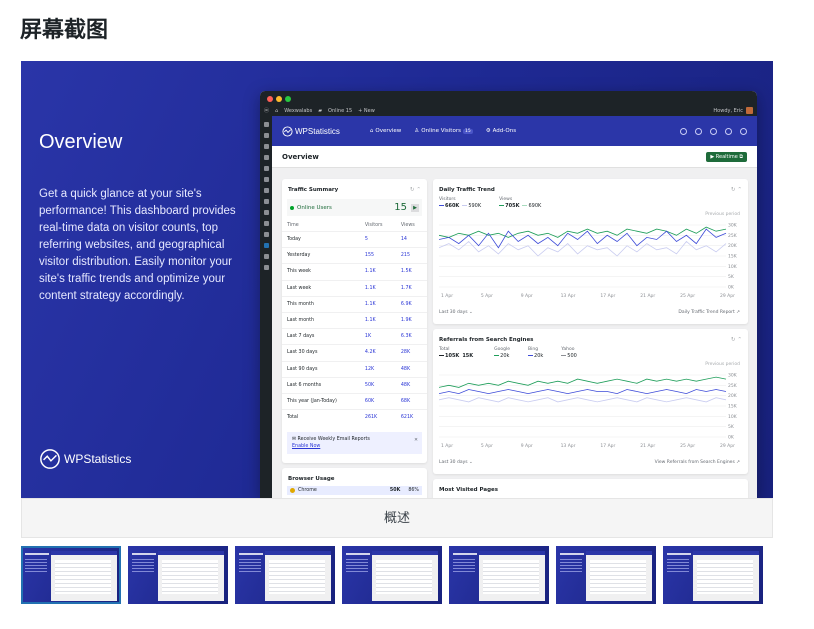 The width and height of the screenshot is (814, 629). What do you see at coordinates (502, 353) in the screenshot?
I see `legend-google: Google 20k` at bounding box center [502, 353].